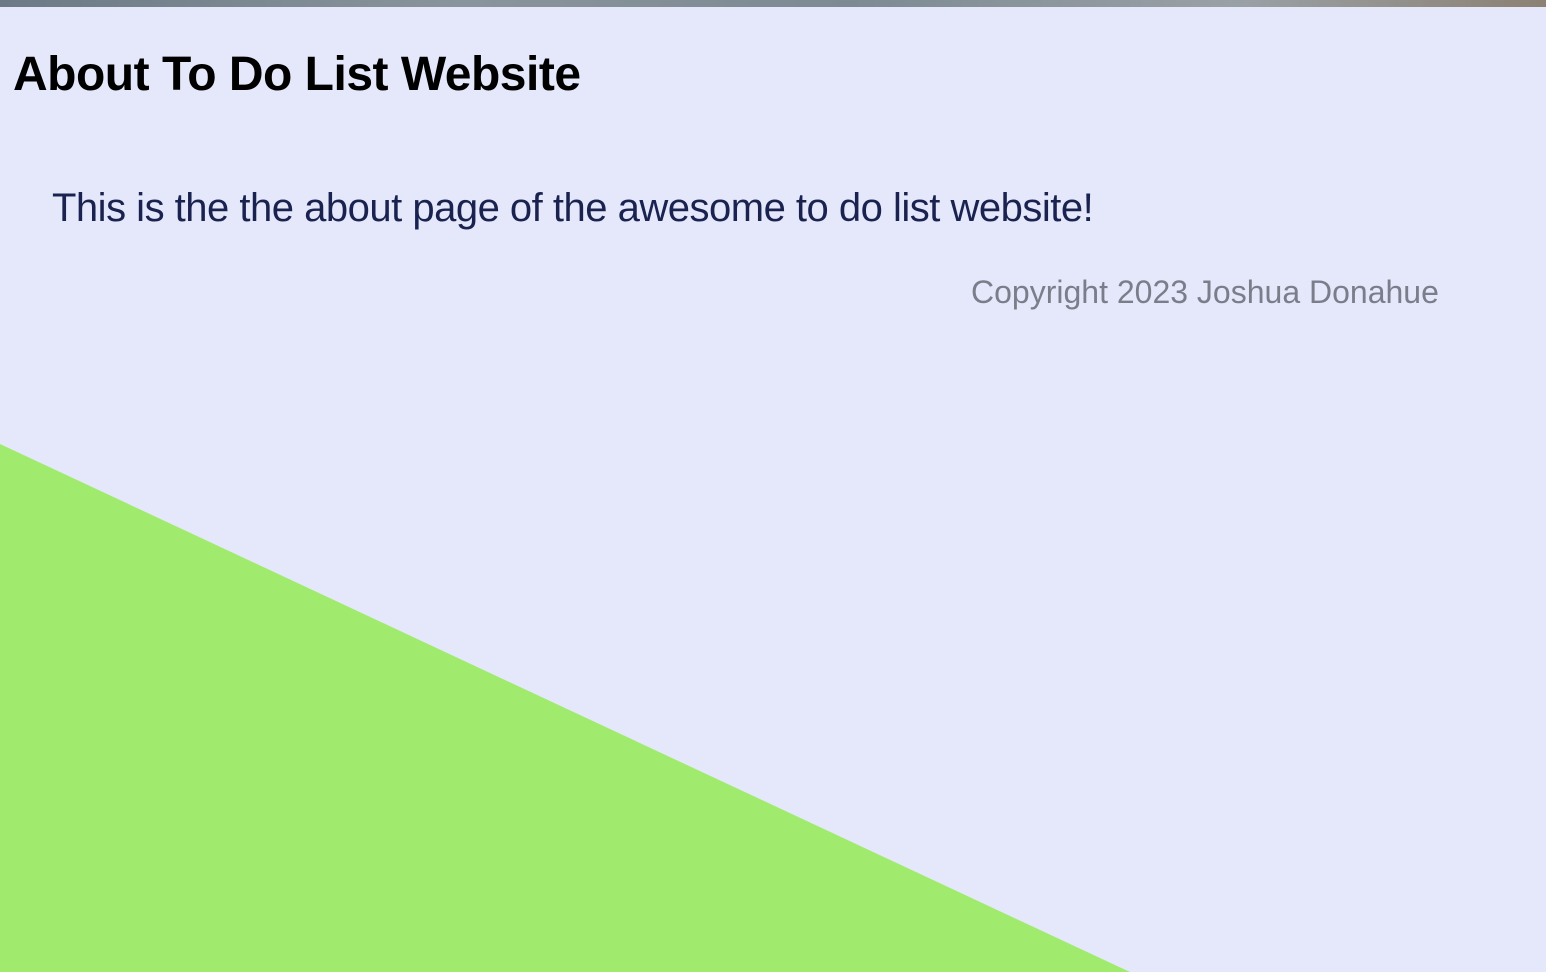  Describe the element at coordinates (1205, 292) in the screenshot. I see `copyright-footer: Copyright 2023 Joshua Donahue` at that location.